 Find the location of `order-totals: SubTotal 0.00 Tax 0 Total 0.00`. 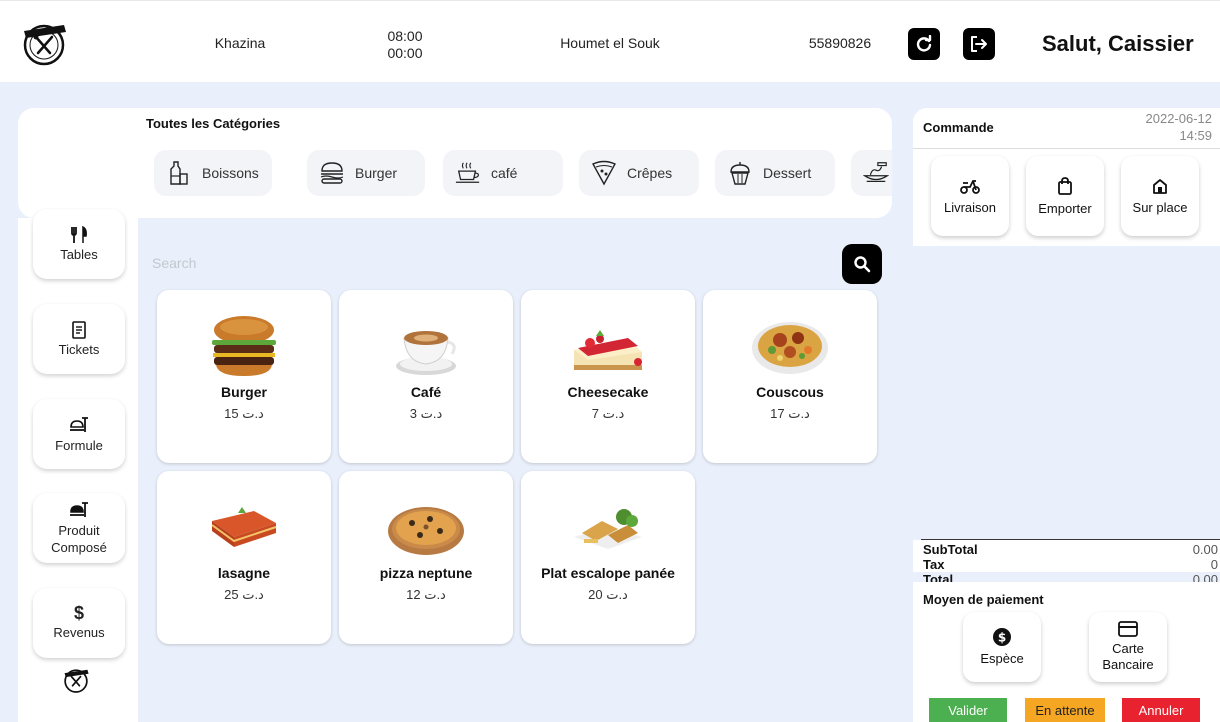

order-totals: SubTotal 0.00 Tax 0 Total 0.00 is located at coordinates (1070, 564).